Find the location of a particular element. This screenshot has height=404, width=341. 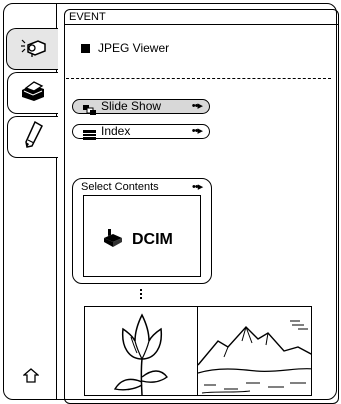

dotted-divider is located at coordinates (198, 78).